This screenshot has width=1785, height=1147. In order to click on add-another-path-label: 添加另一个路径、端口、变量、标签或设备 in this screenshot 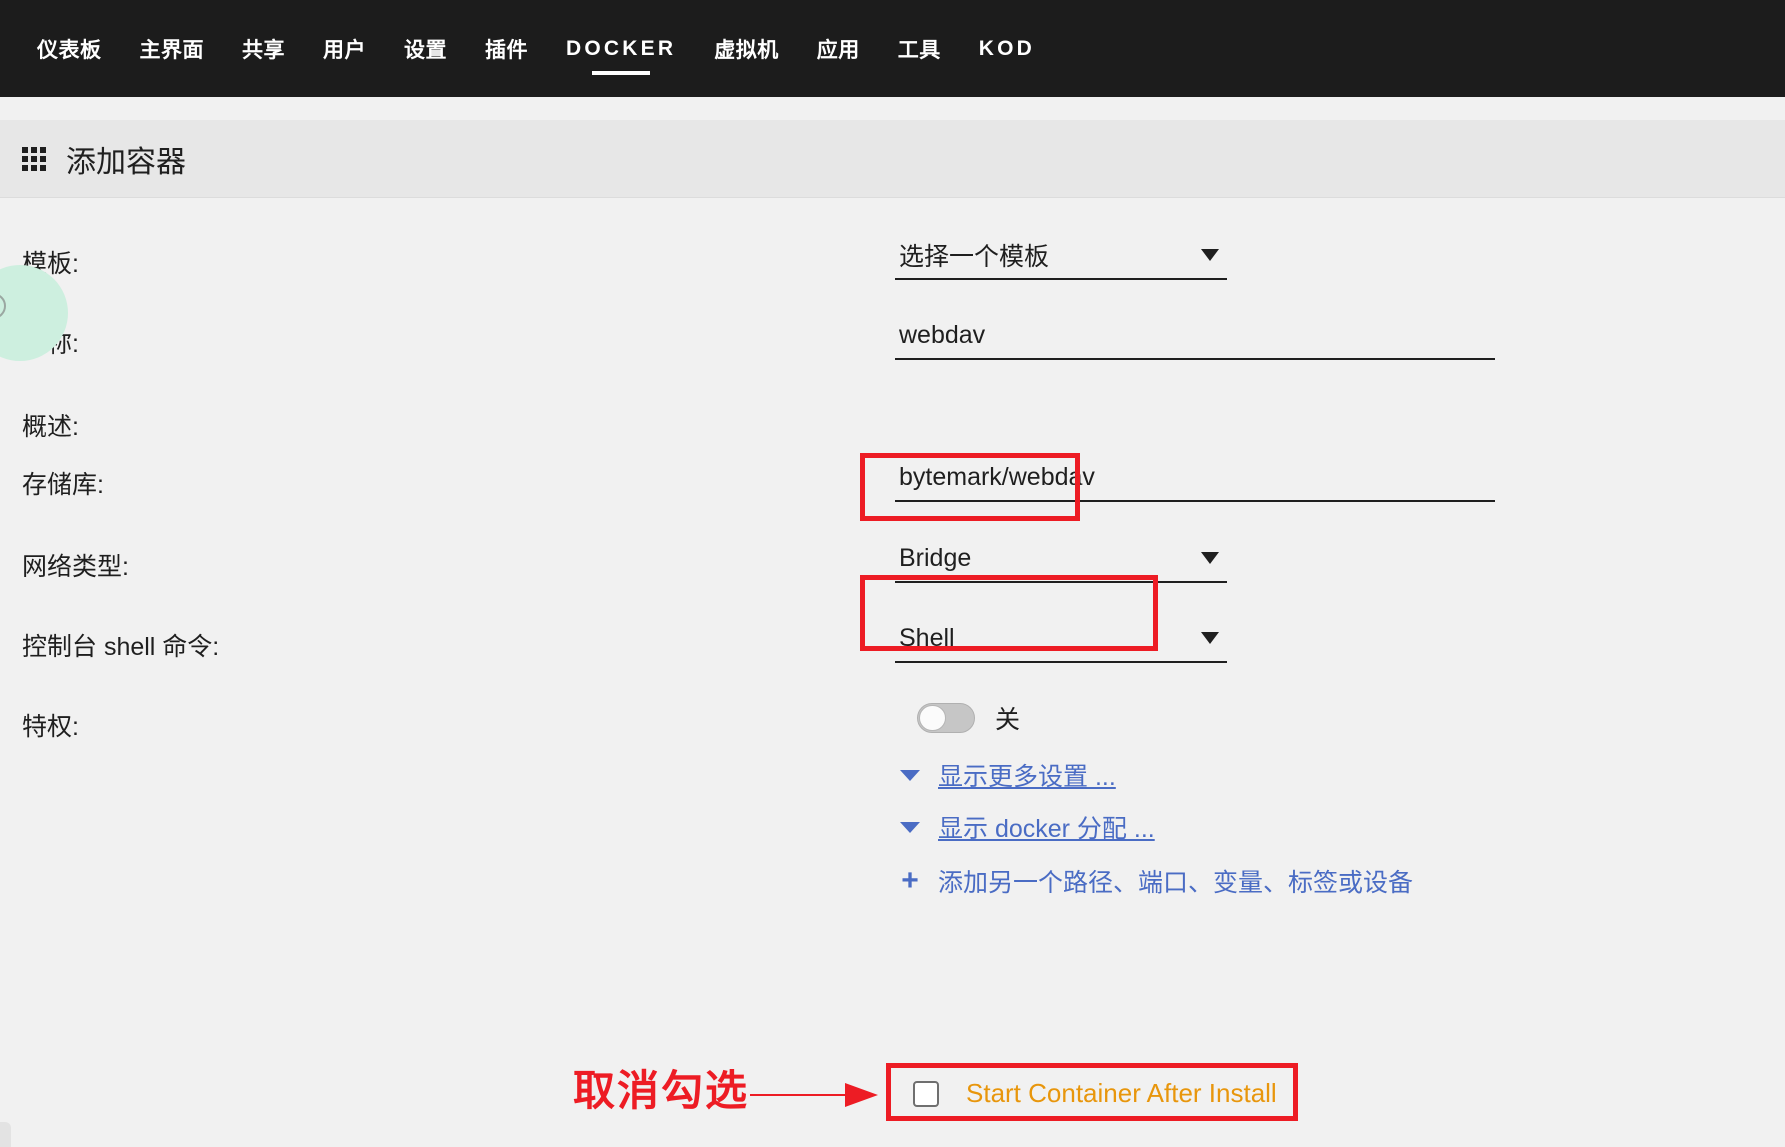, I will do `click(1176, 883)`.